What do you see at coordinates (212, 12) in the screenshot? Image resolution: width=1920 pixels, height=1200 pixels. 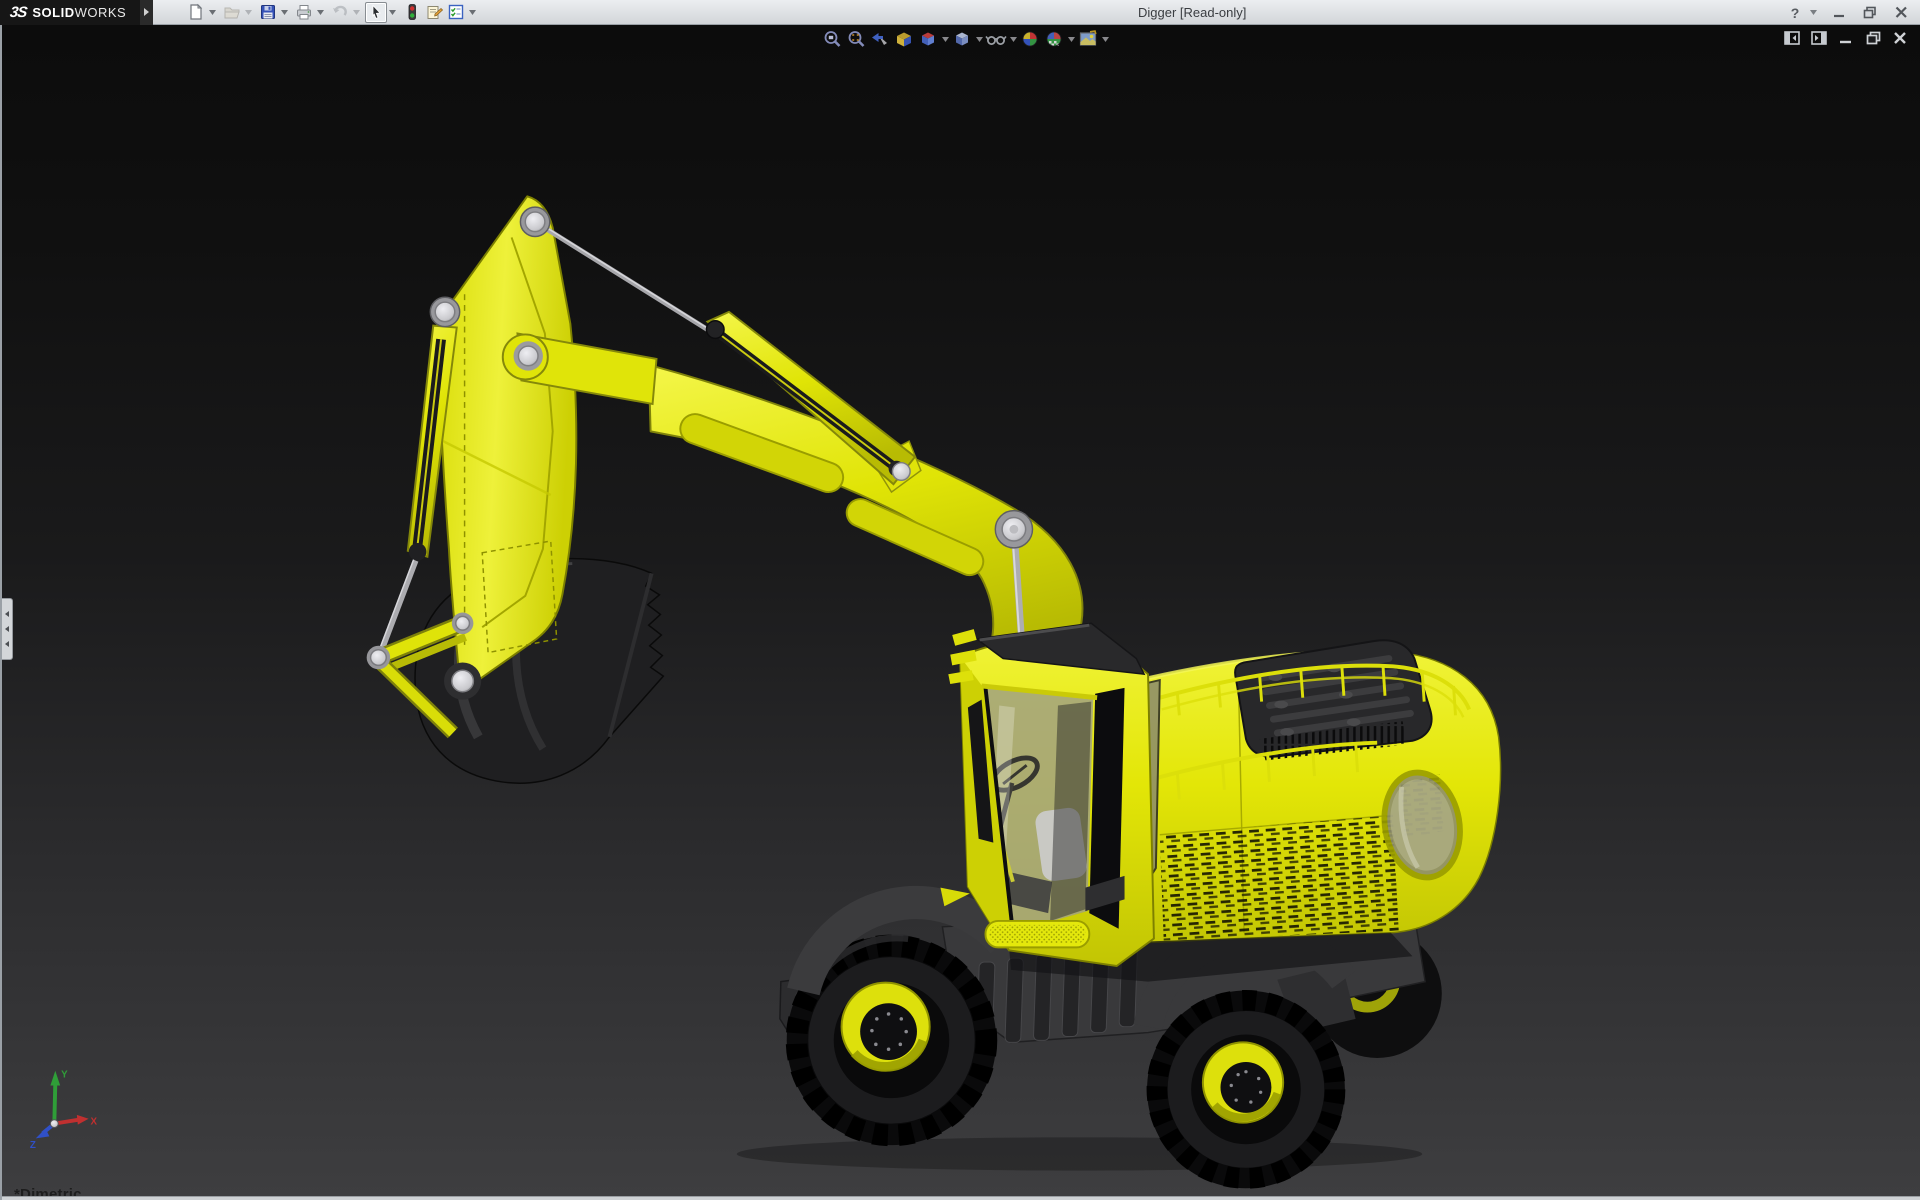 I see `new-document-dropdown` at bounding box center [212, 12].